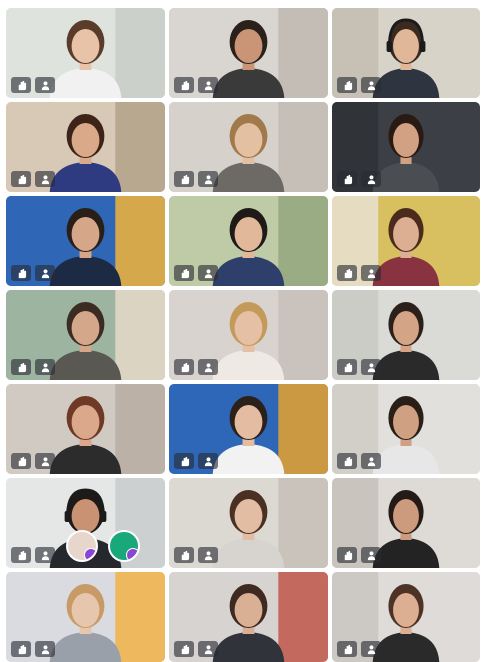  What do you see at coordinates (90, 554) in the screenshot?
I see `reaction-badge-icon` at bounding box center [90, 554].